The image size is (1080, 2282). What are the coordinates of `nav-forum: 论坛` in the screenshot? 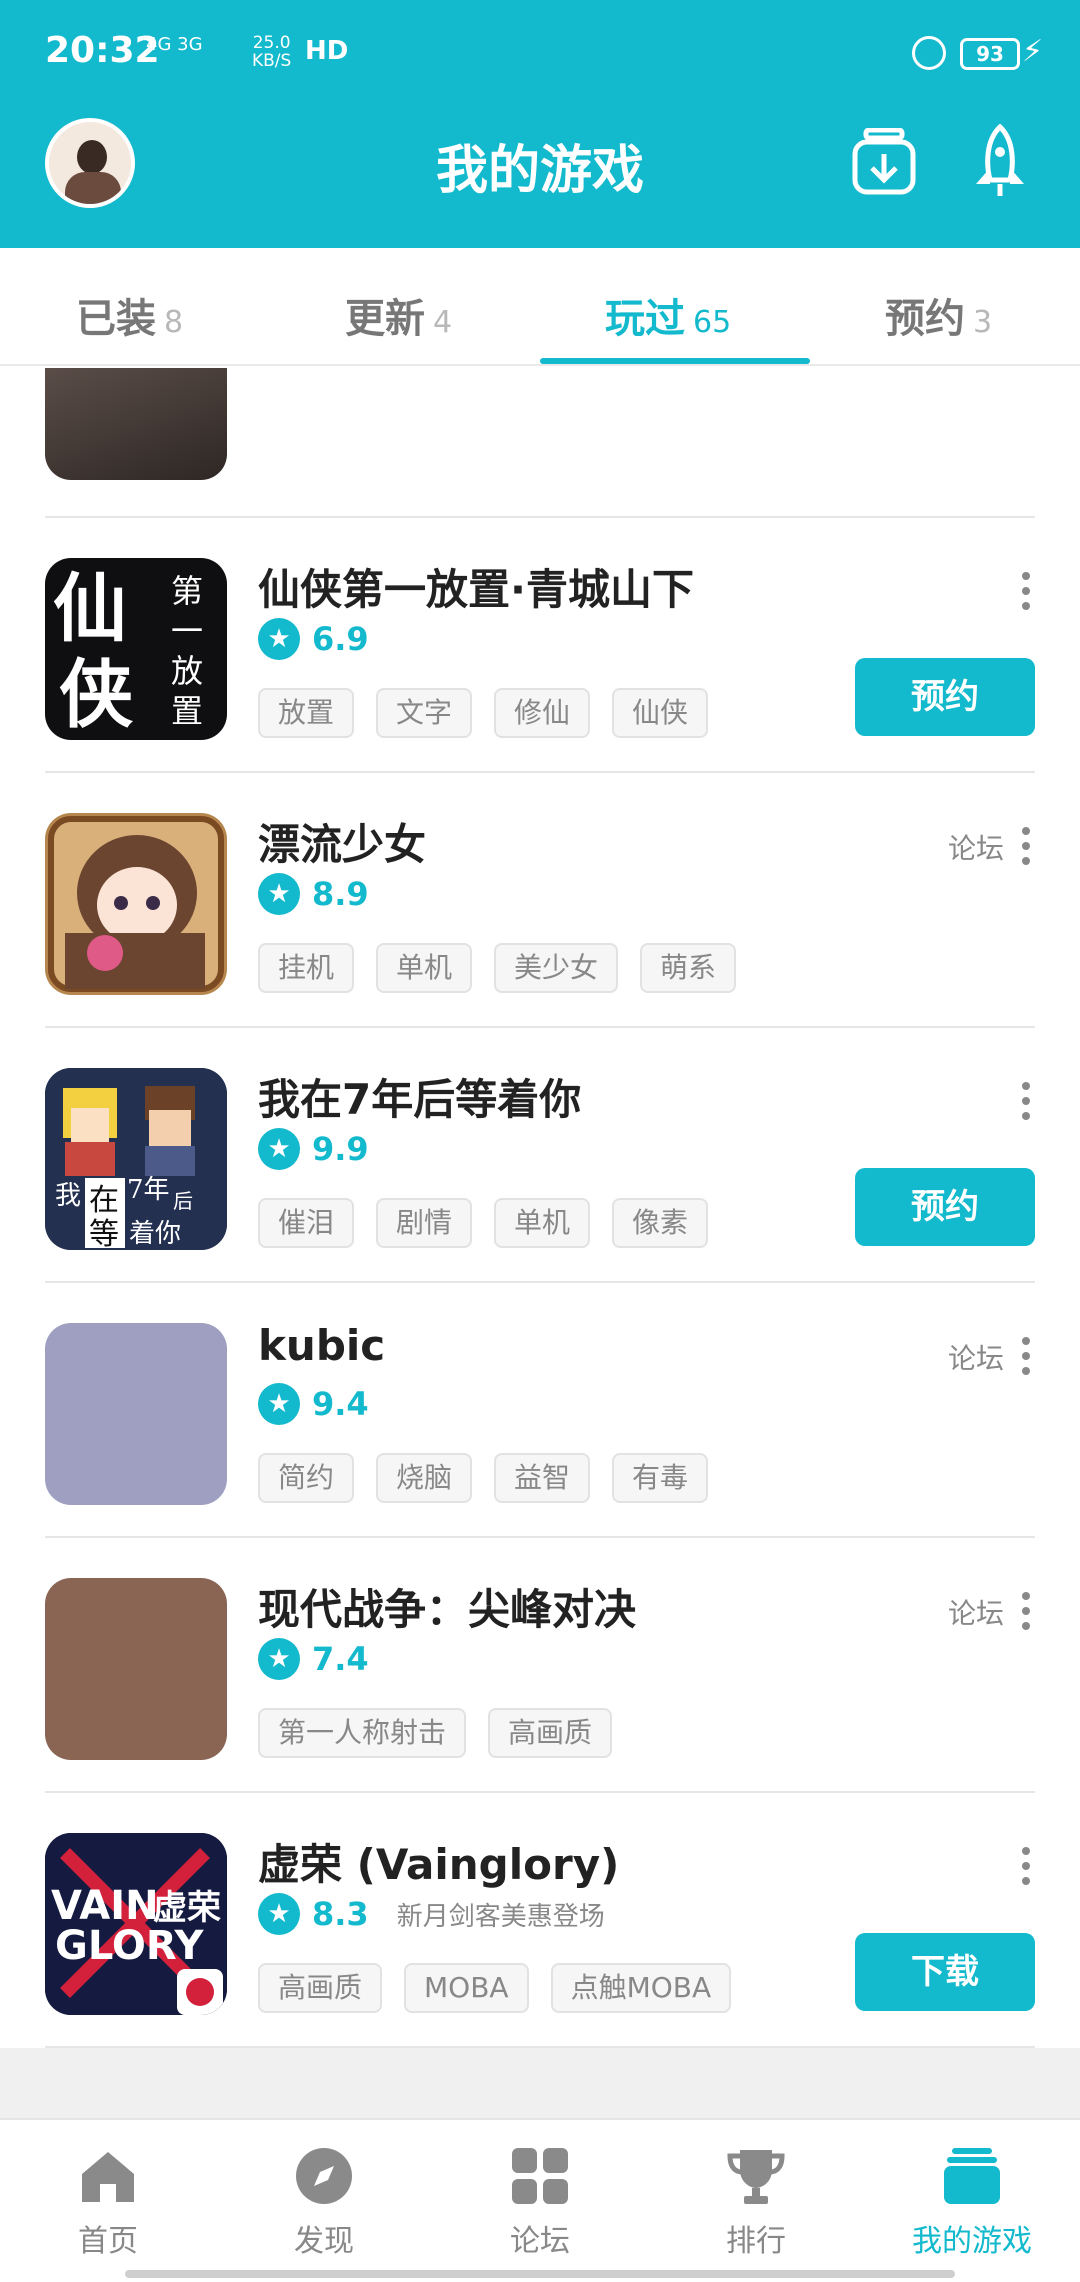 It's located at (540, 2201).